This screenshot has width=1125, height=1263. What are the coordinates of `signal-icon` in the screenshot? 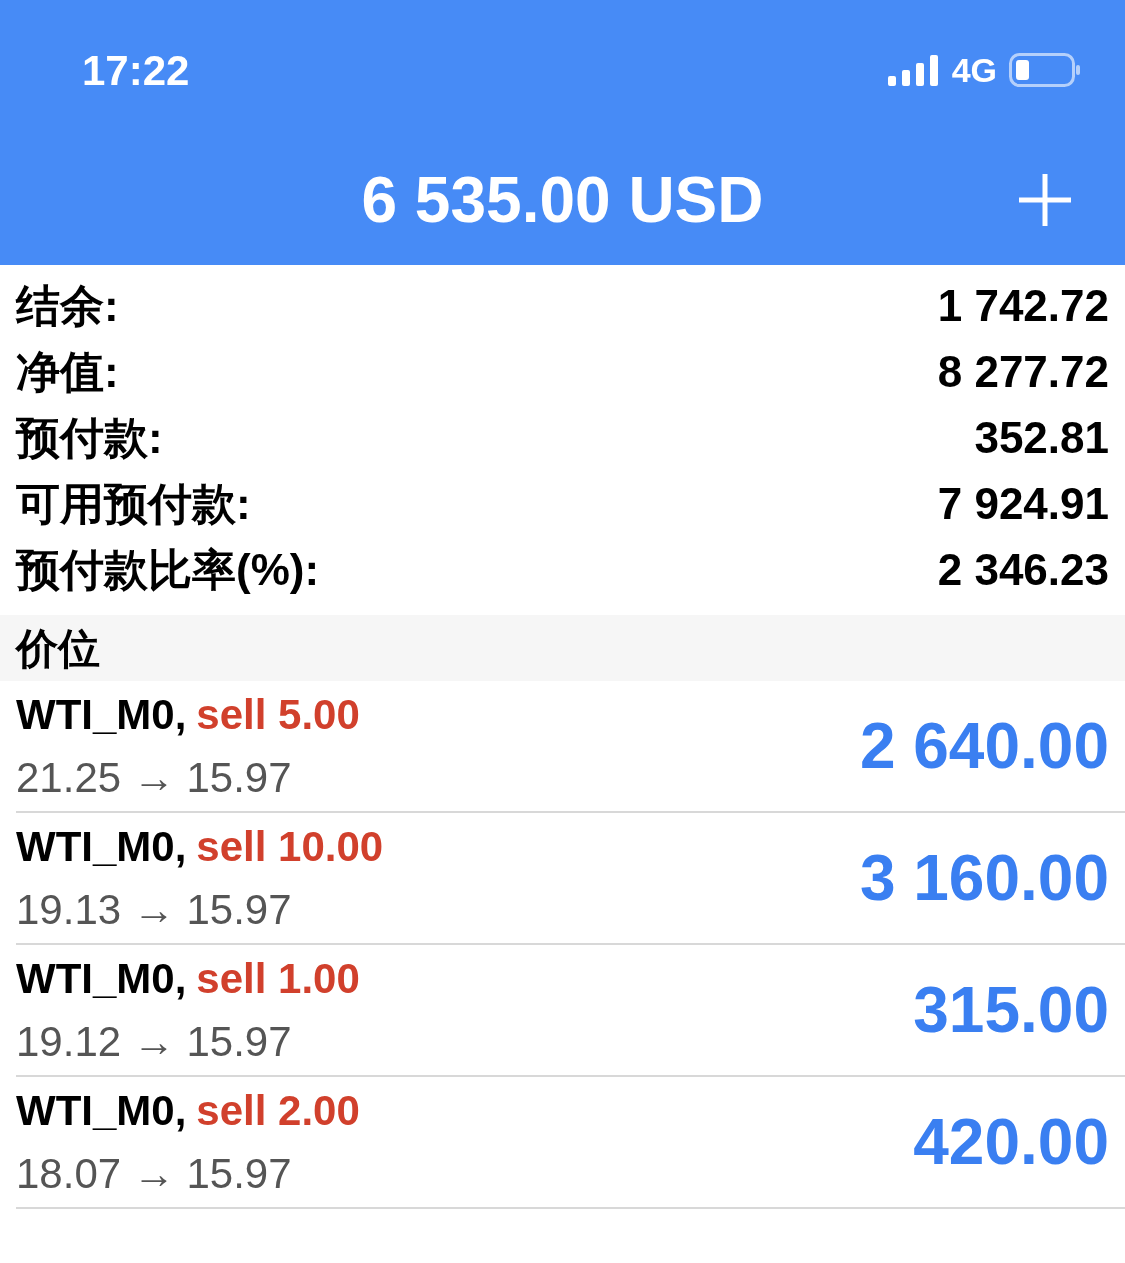 It's located at (913, 70).